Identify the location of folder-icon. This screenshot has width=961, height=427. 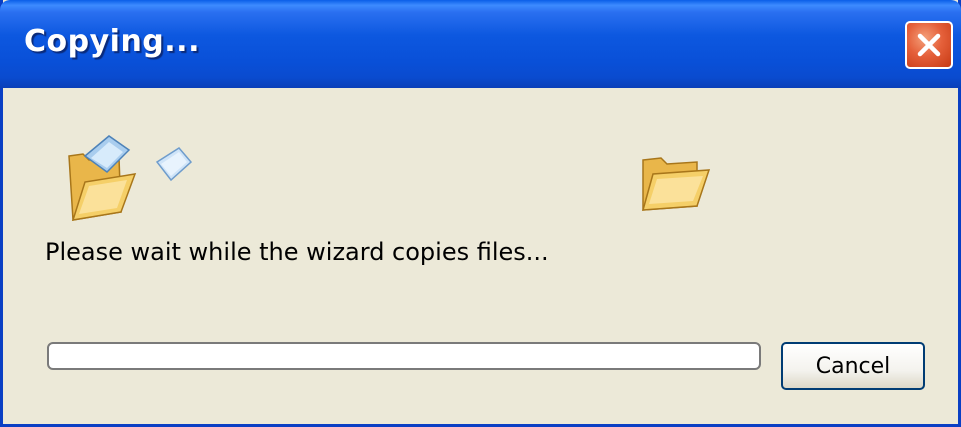
(676, 184).